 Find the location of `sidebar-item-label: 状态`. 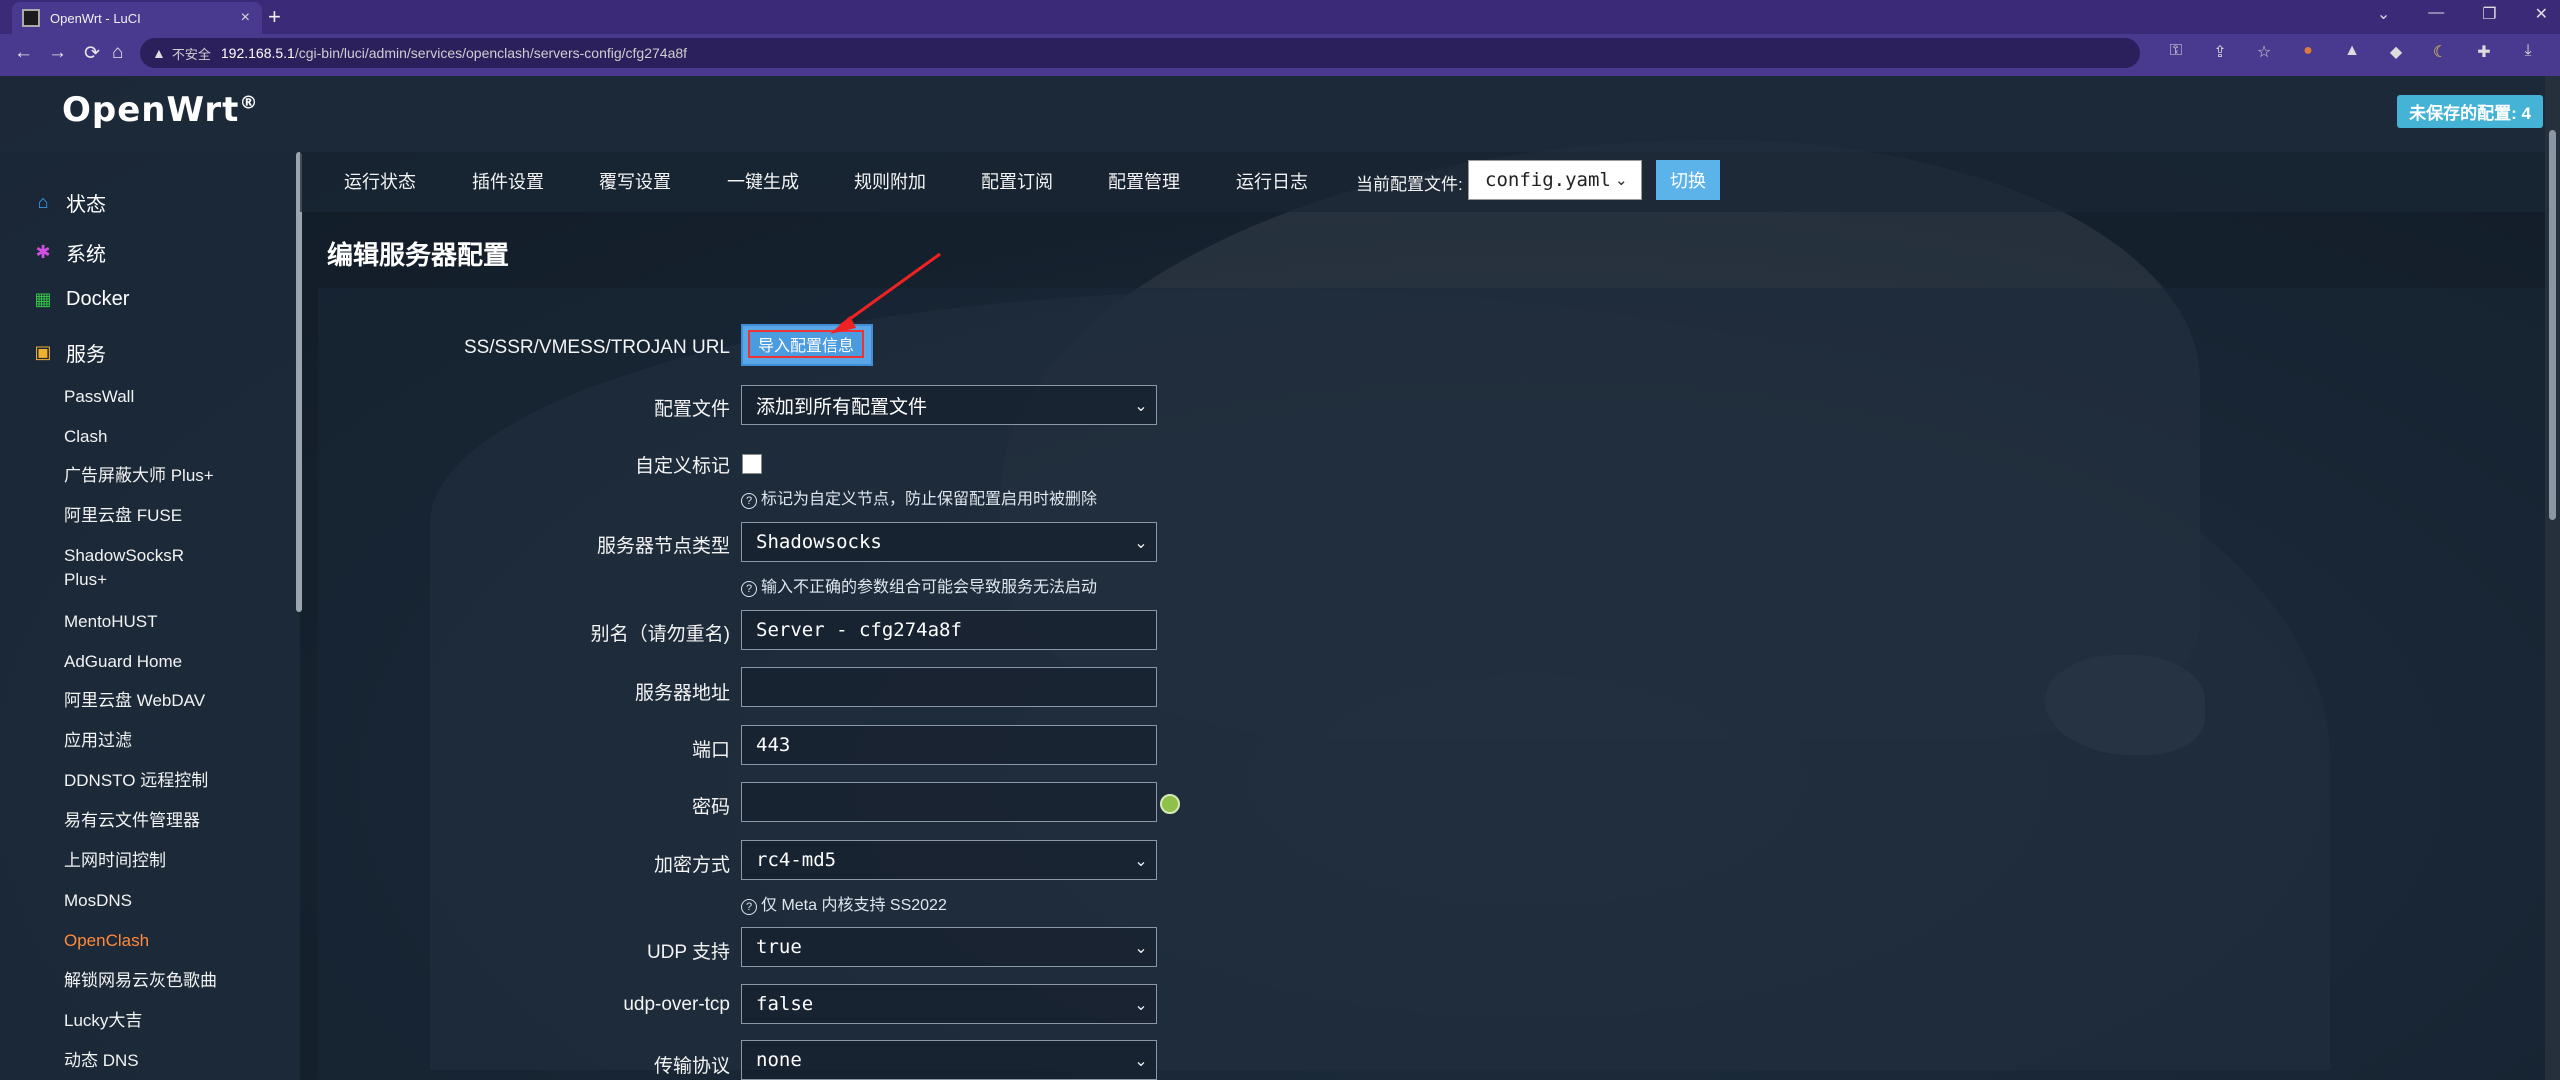

sidebar-item-label: 状态 is located at coordinates (86, 205).